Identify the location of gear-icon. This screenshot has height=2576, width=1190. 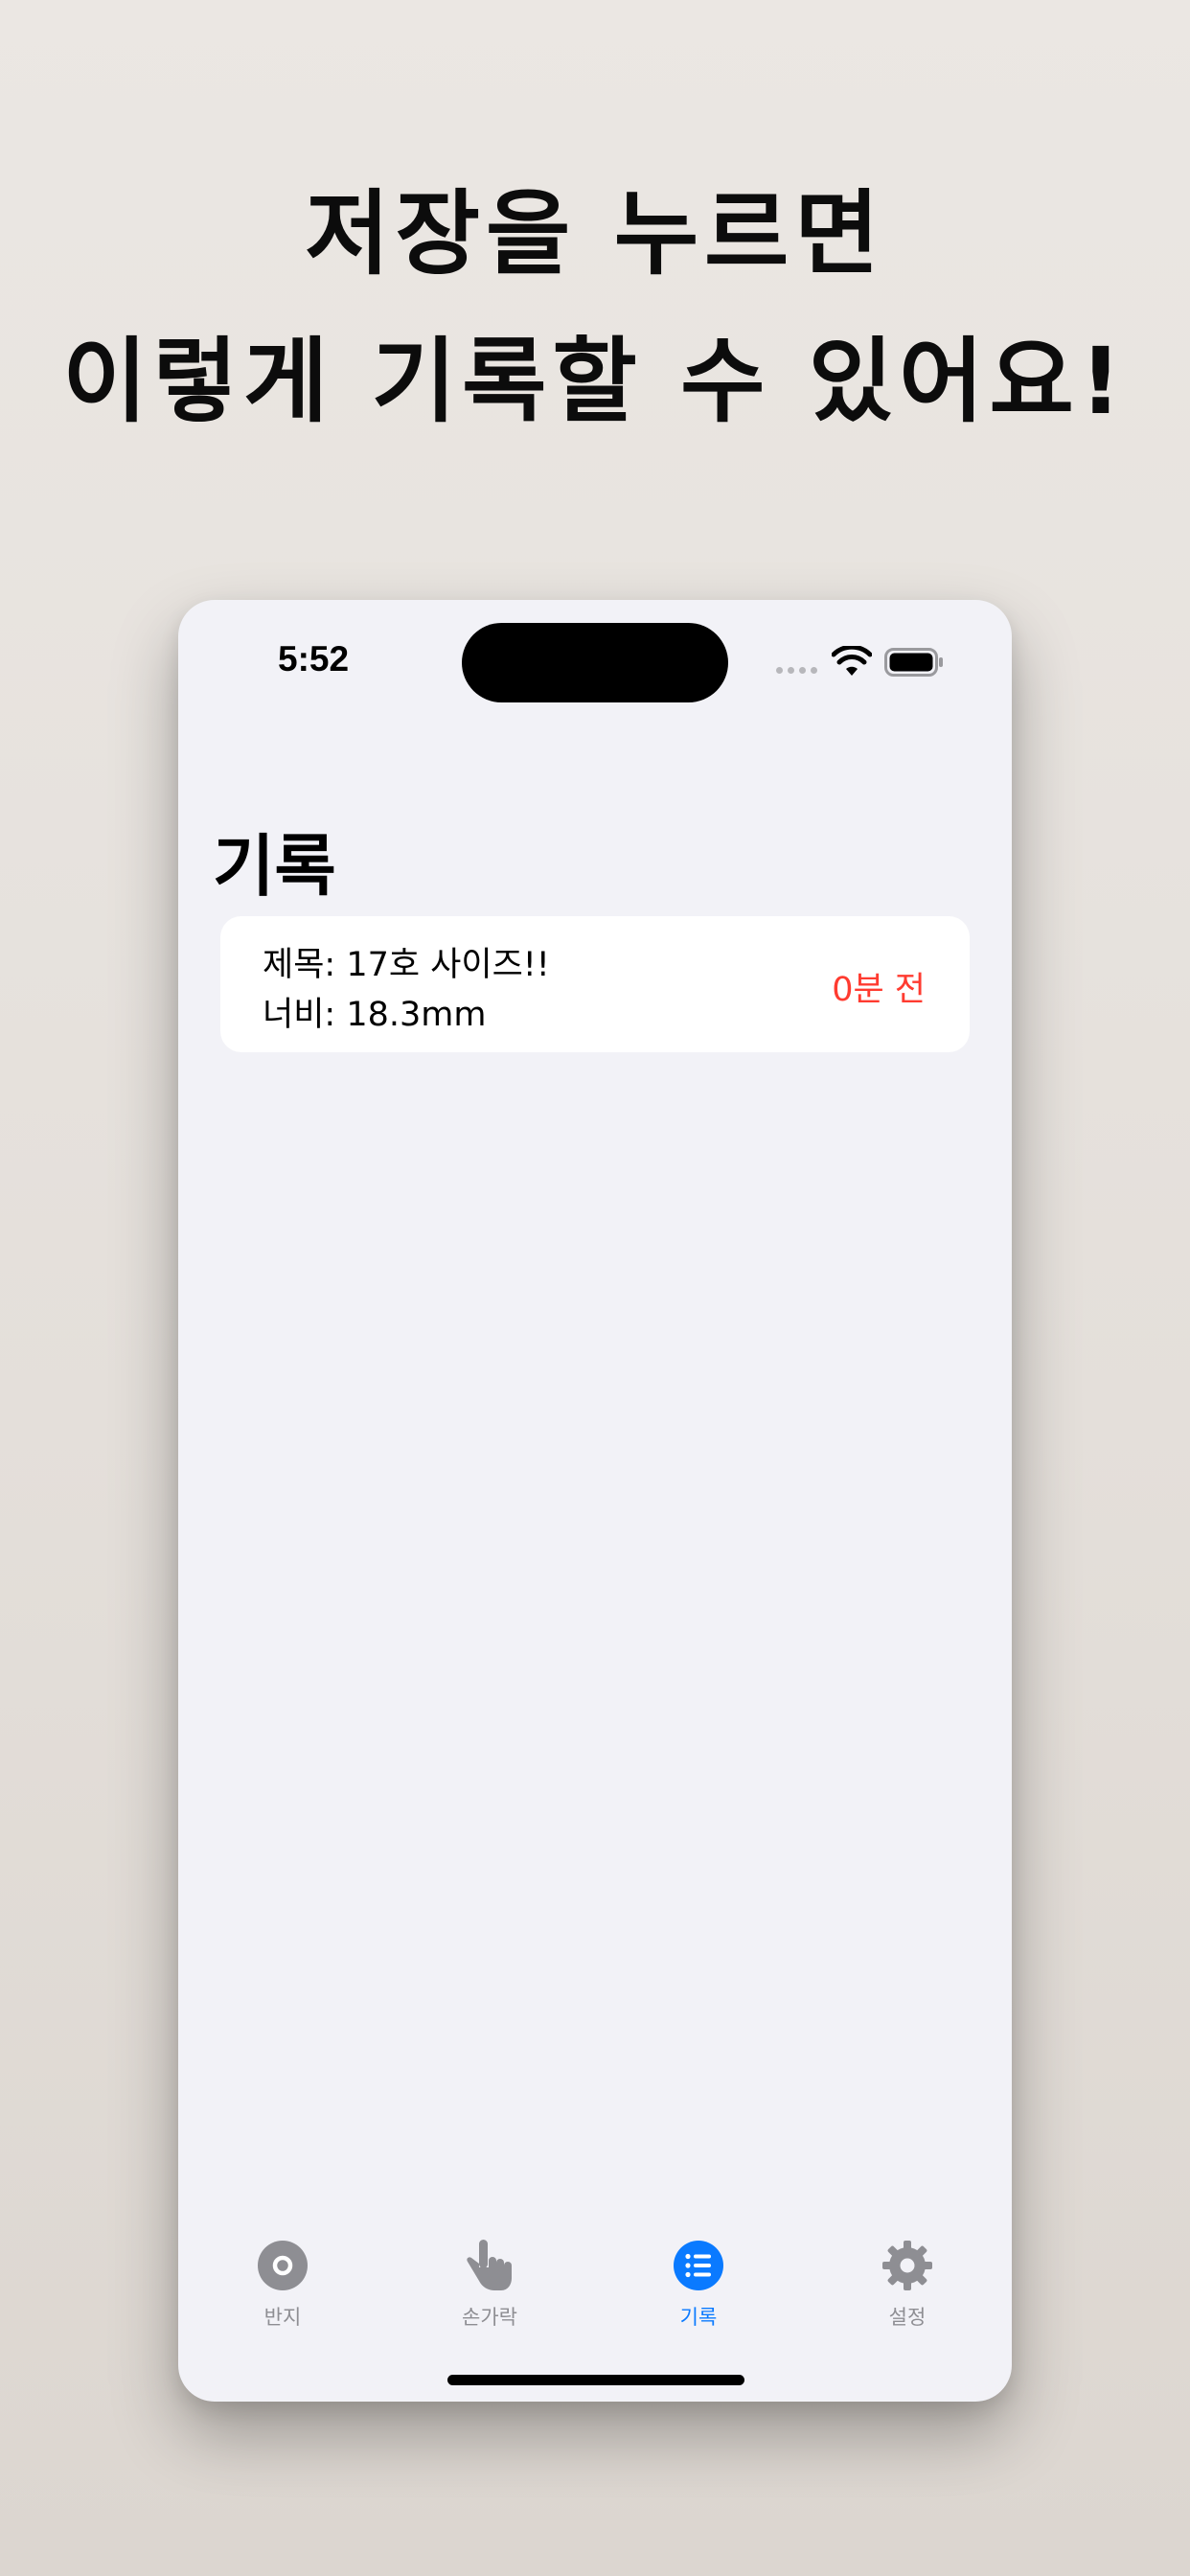
(907, 2265).